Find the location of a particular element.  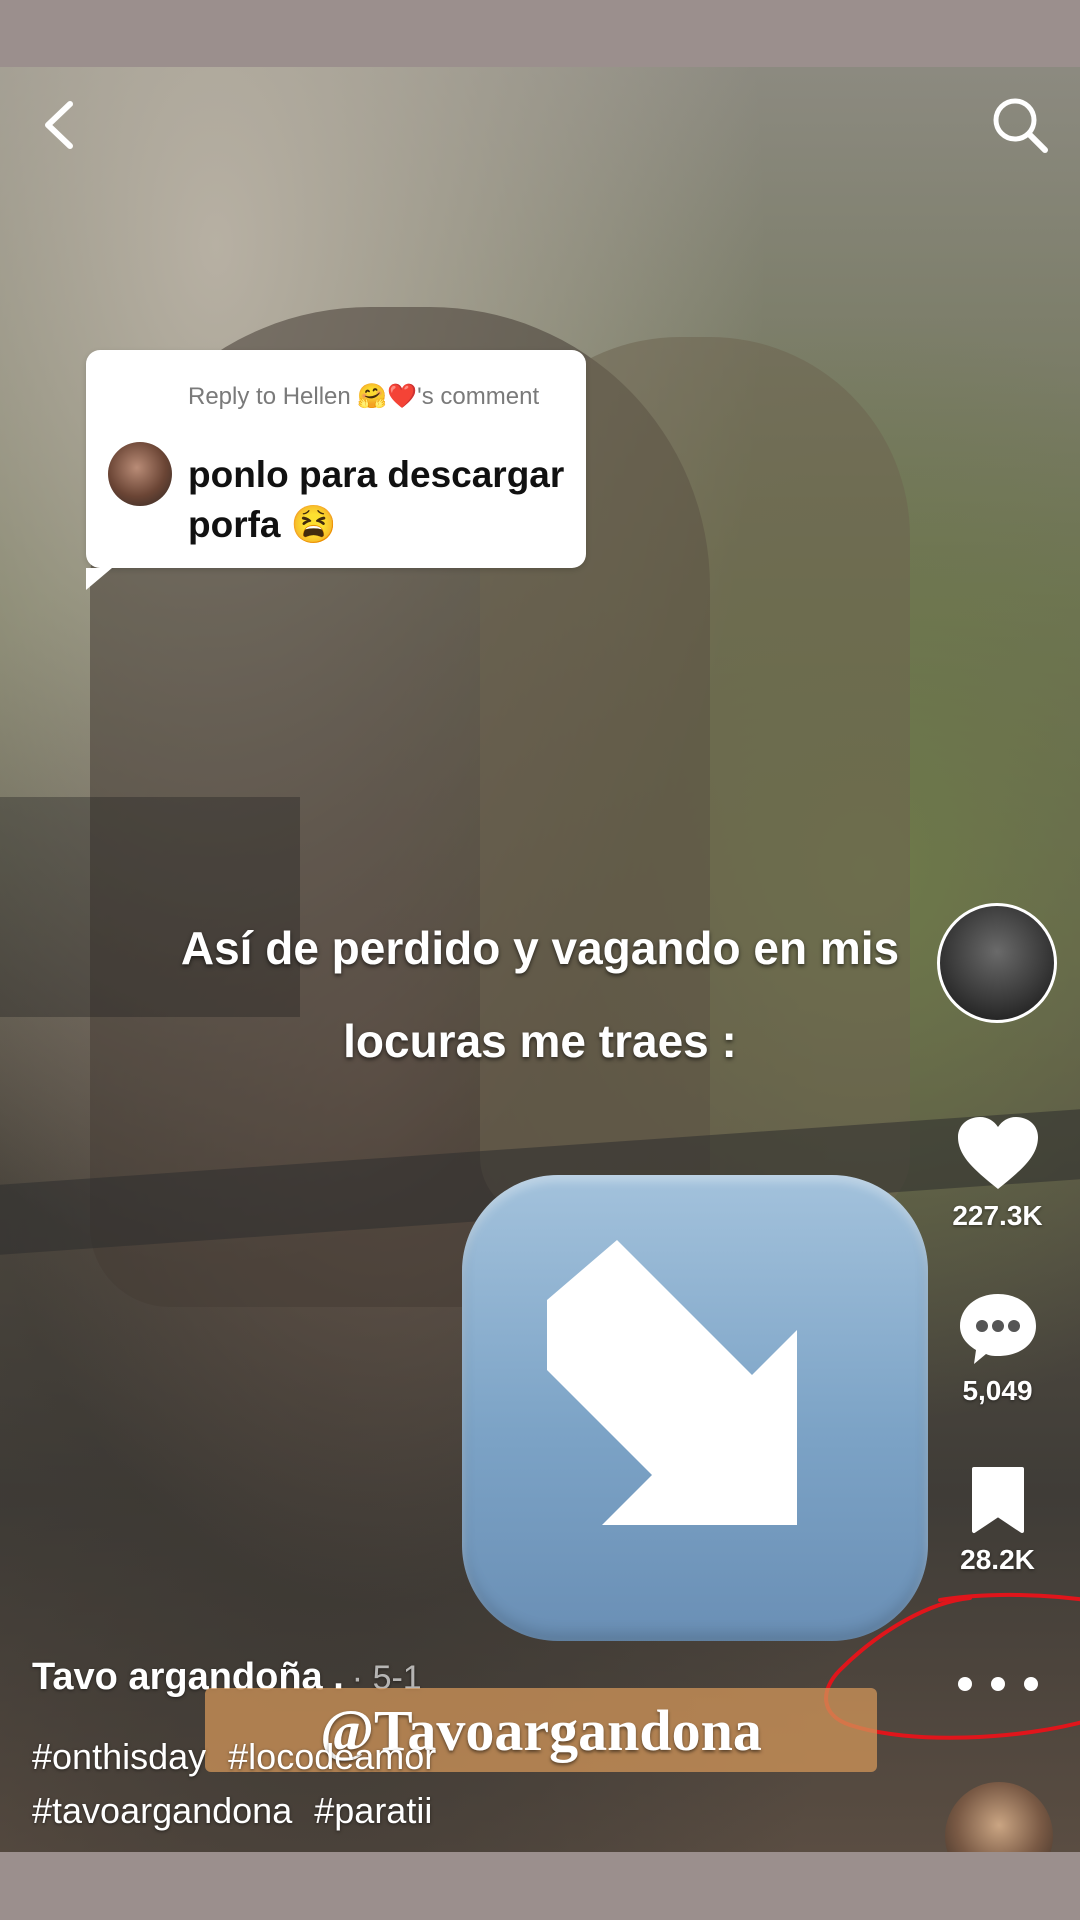

caption-line-2: locuras me traes : is located at coordinates (540, 1041).